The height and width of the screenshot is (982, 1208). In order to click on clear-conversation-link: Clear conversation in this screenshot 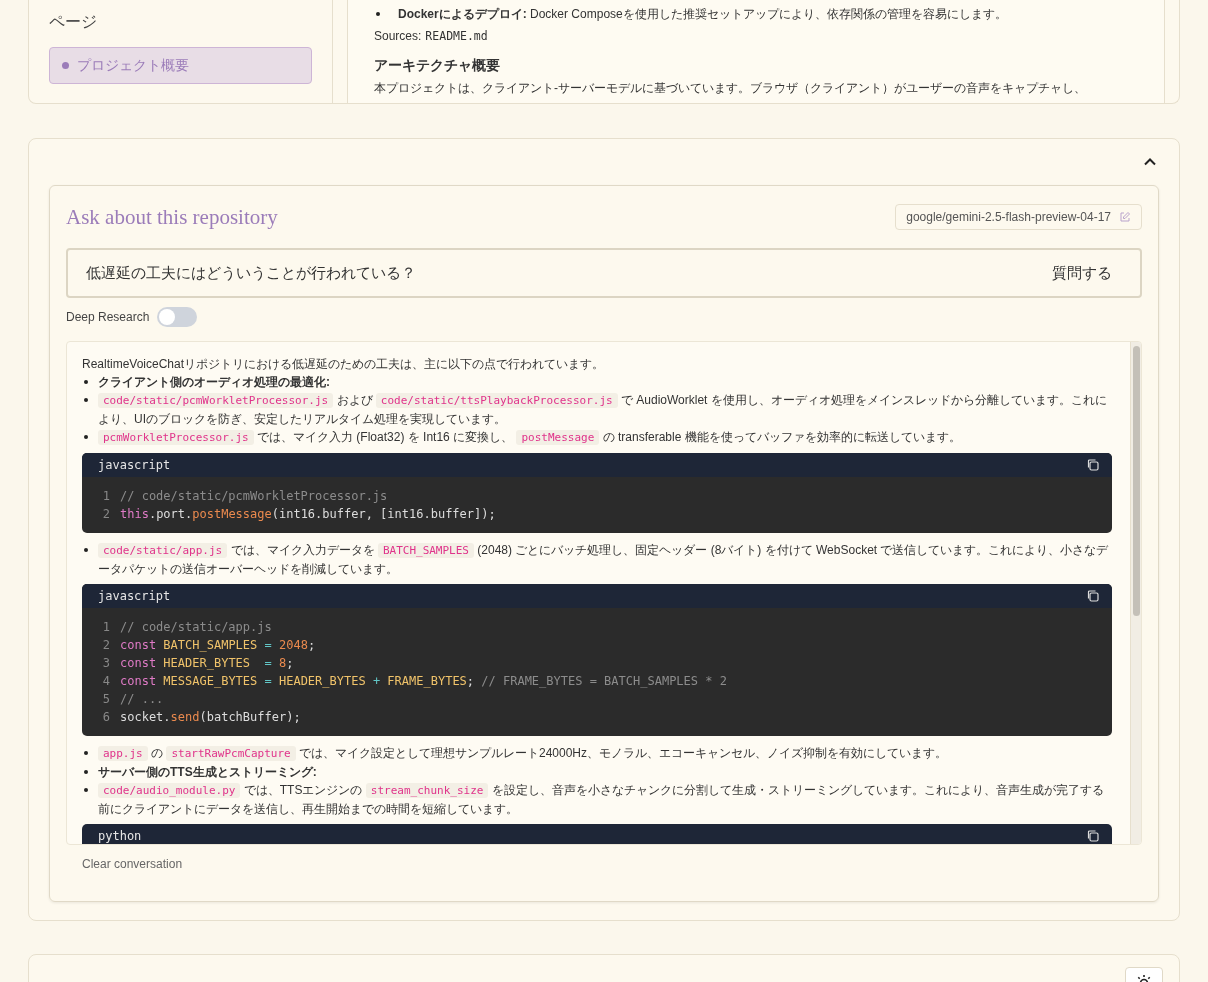, I will do `click(132, 864)`.